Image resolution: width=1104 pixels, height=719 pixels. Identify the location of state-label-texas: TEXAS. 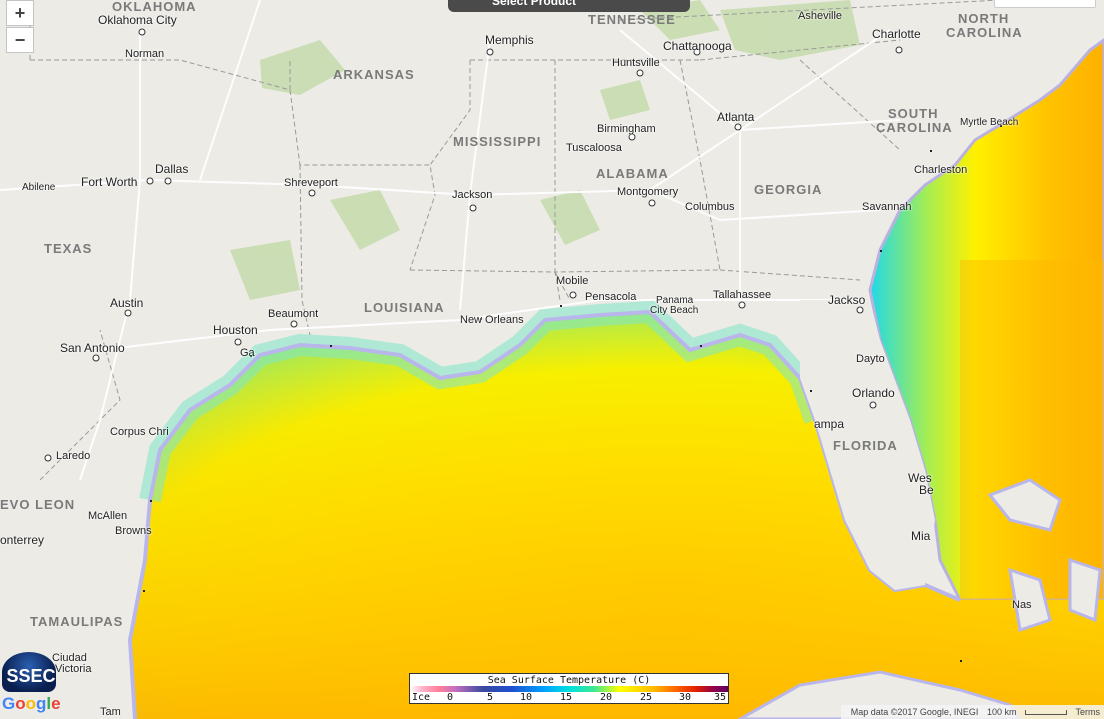
(68, 248).